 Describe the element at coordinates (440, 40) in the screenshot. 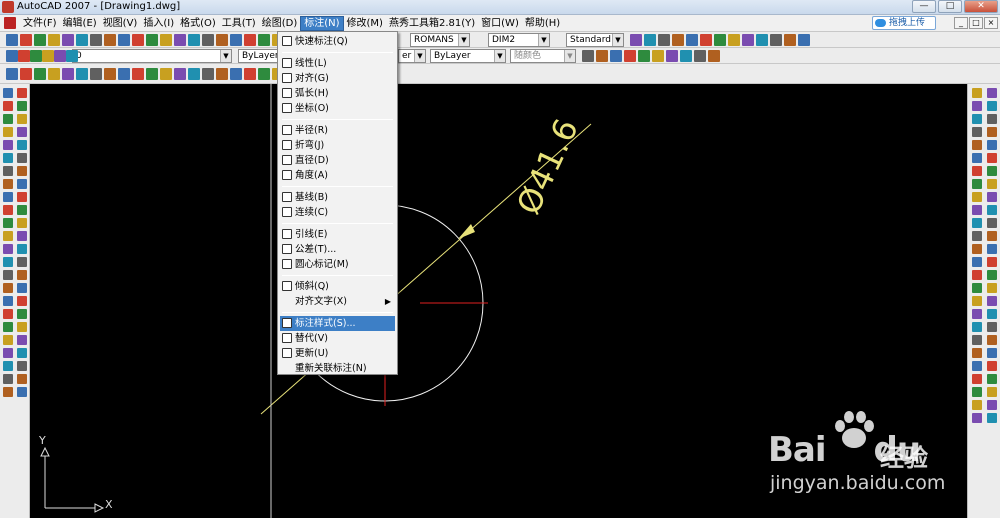

I see `text-style-combo: ROMANS ▼` at that location.